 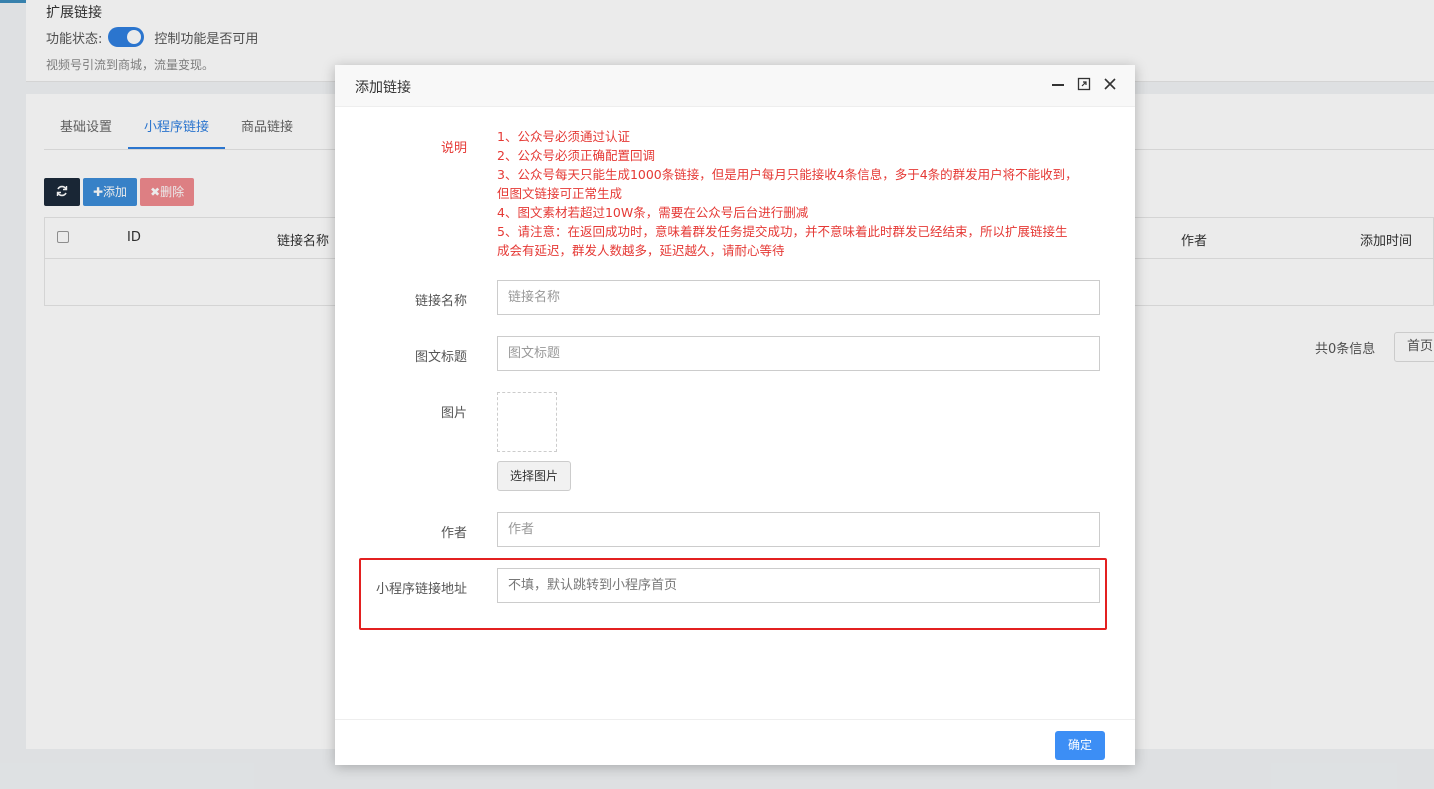 What do you see at coordinates (653, 212) in the screenshot?
I see `notice-line: 4、图文素材若超过10W条，需要在公众号后台进行删减` at bounding box center [653, 212].